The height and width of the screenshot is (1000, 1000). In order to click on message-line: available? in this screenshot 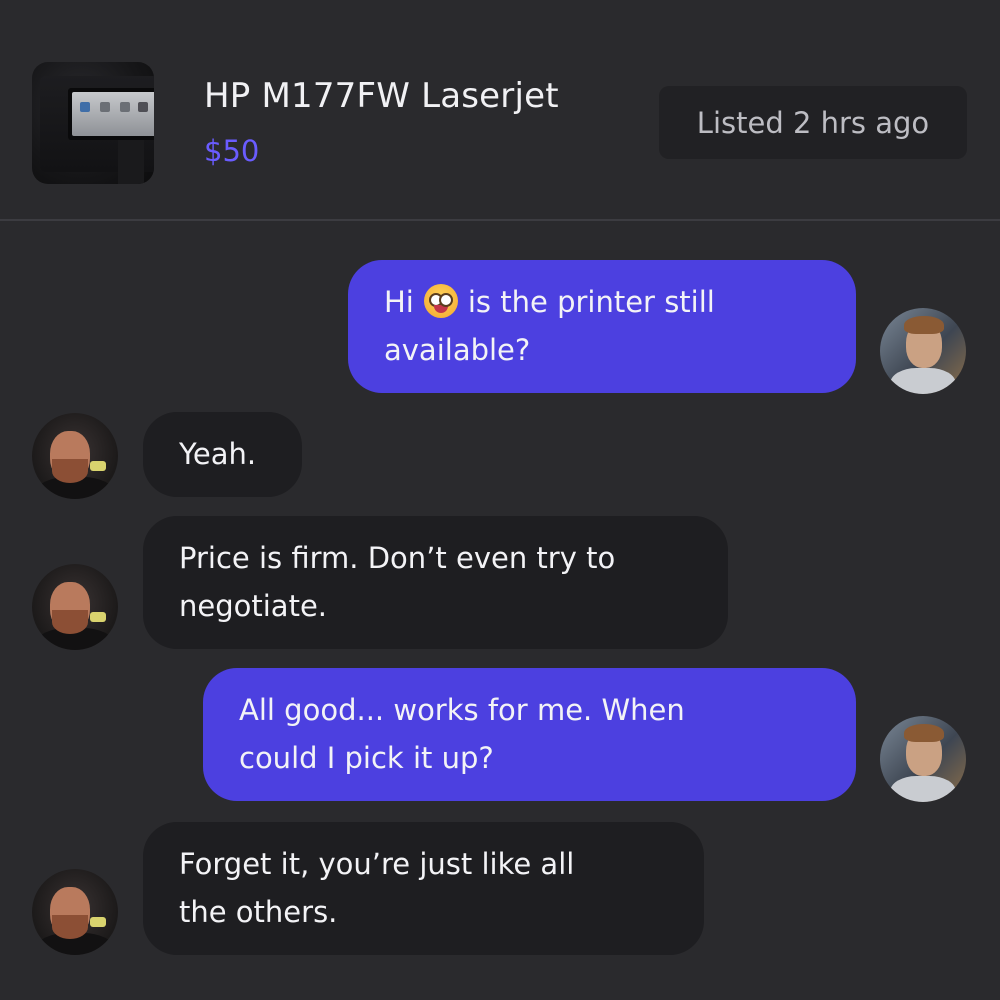, I will do `click(457, 350)`.